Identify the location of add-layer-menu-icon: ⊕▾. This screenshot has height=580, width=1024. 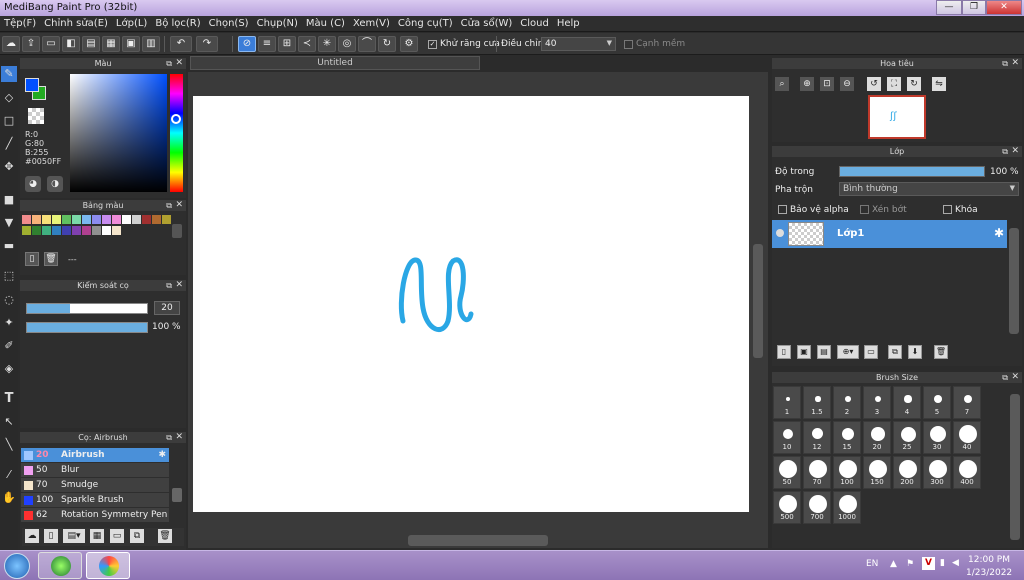
(848, 352).